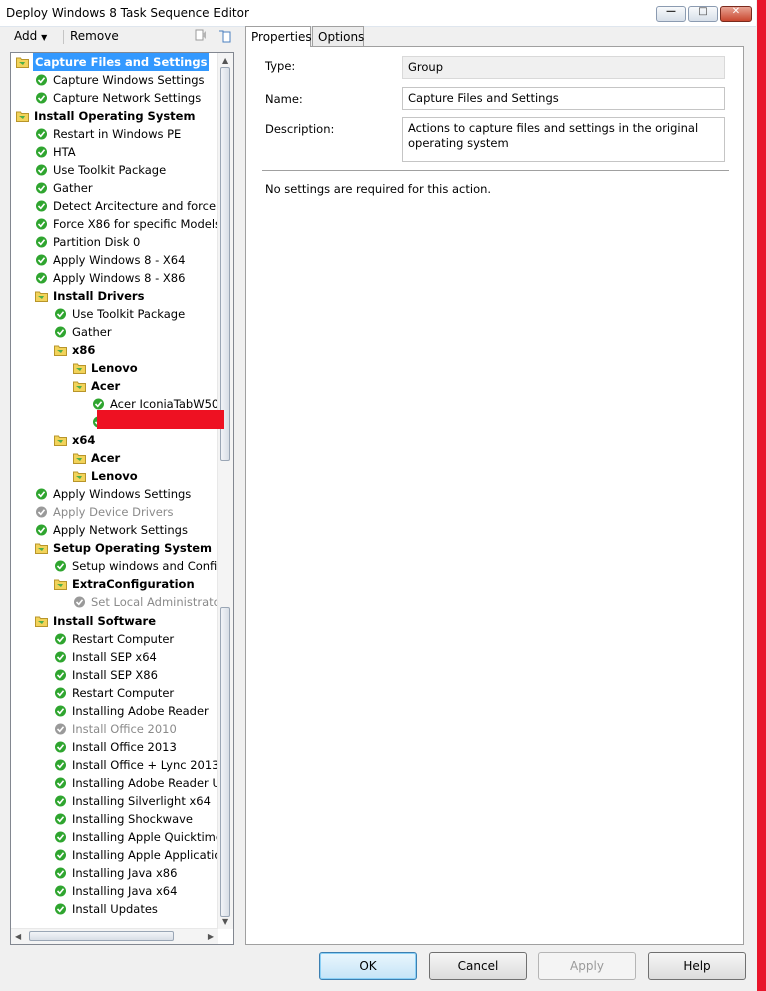 Image resolution: width=766 pixels, height=991 pixels. I want to click on maximize-button: □, so click(703, 14).